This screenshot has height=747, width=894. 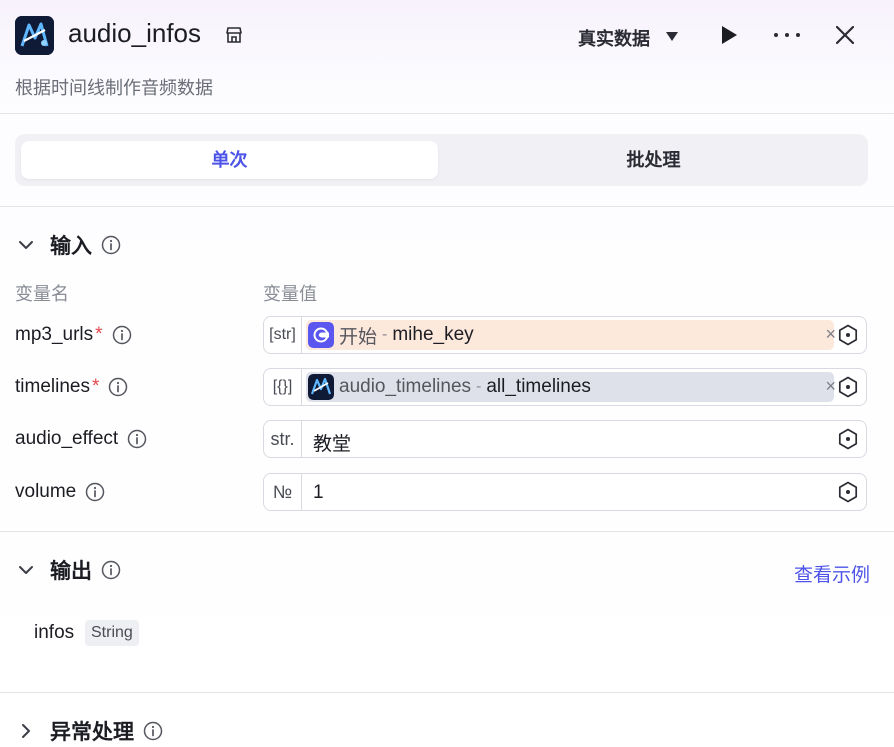 I want to click on node-description: 根据时间线制作音频数据, so click(x=114, y=88).